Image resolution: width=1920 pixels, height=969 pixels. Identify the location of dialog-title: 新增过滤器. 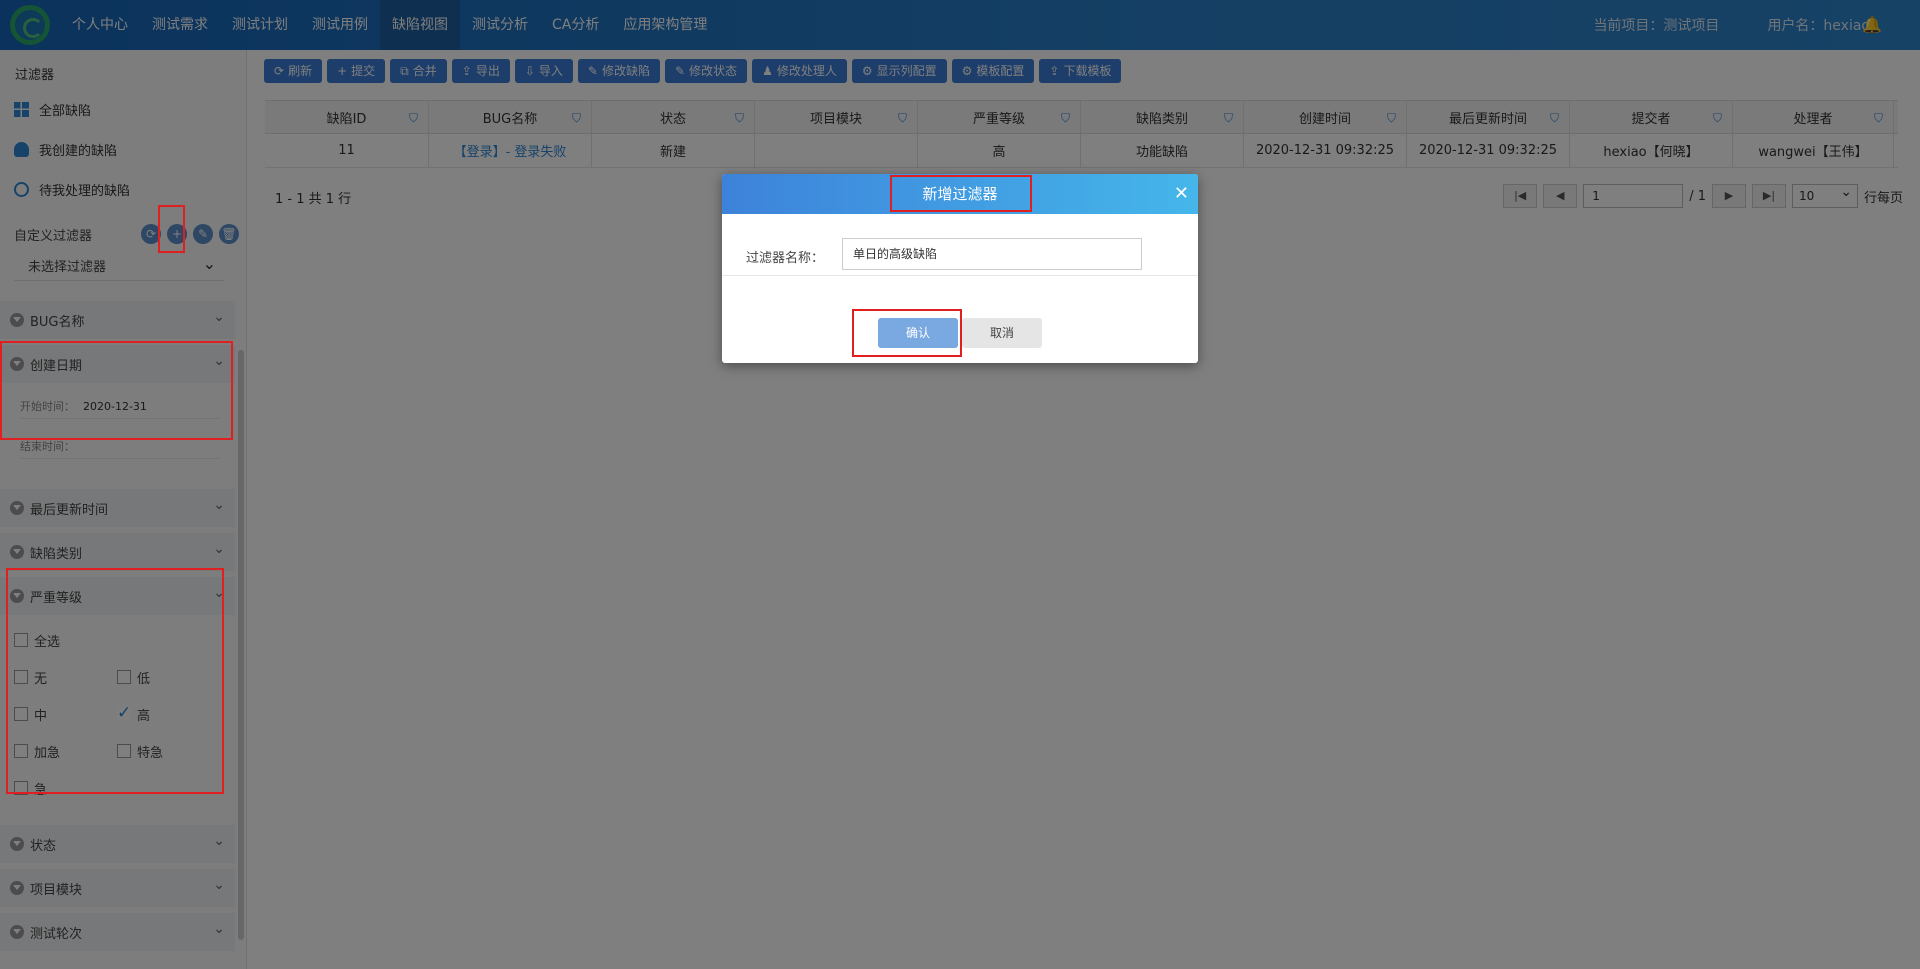
(960, 194).